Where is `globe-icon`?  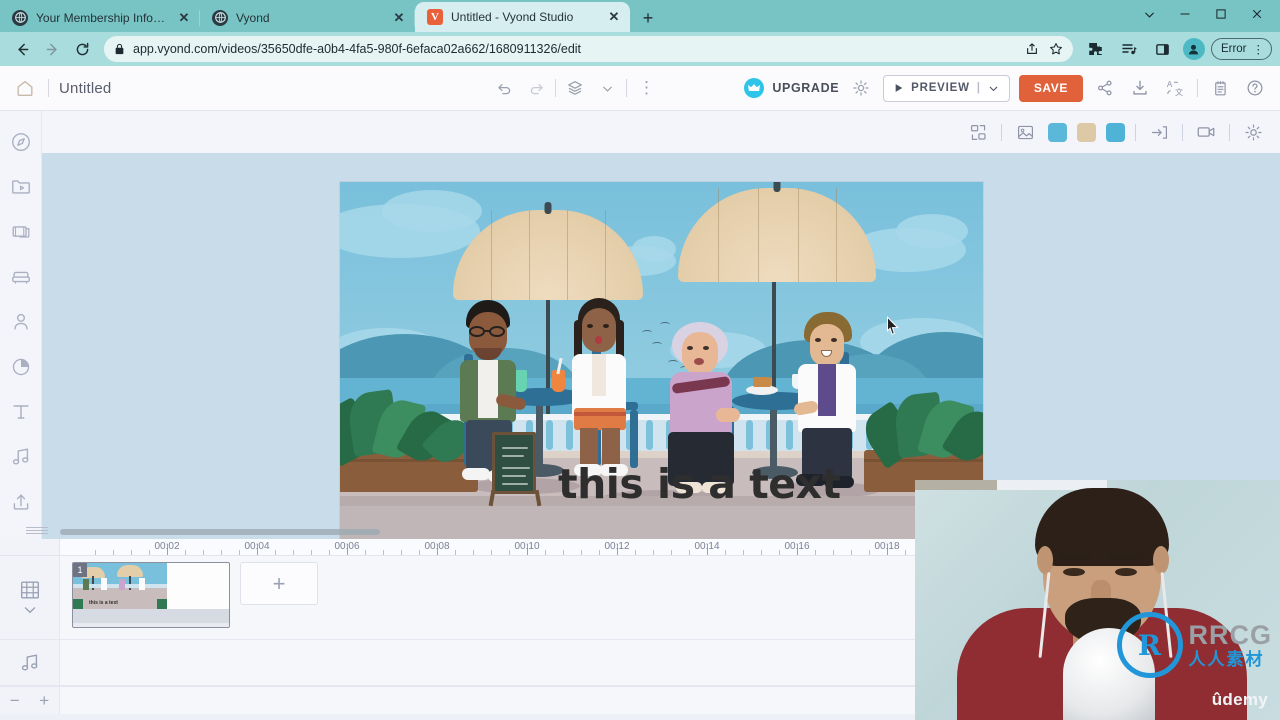
globe-icon is located at coordinates (20, 17).